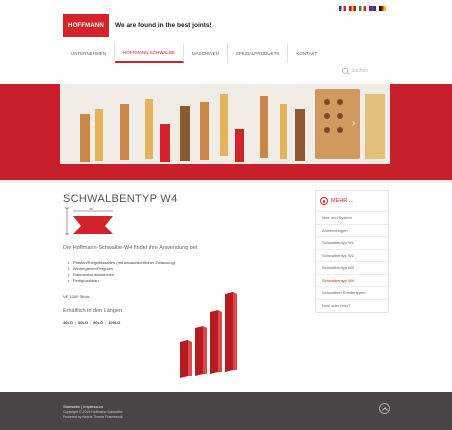  I want to click on sidebar-item-w2: Schwalbentyp W2, so click(352, 256).